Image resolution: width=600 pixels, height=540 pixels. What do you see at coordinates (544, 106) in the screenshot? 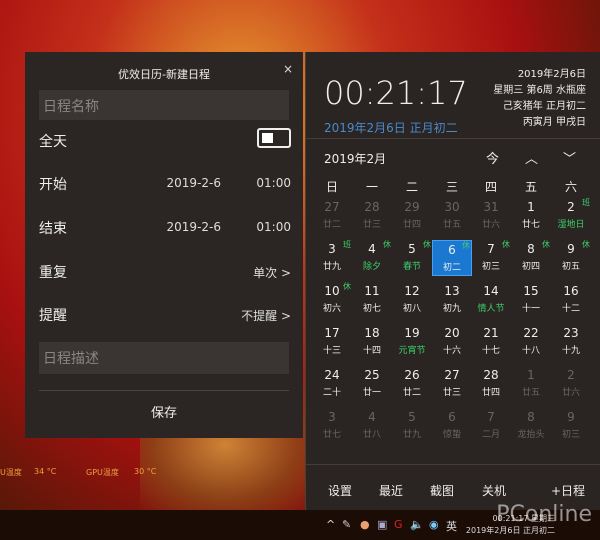
I see `info-lunar-year: 己亥猪年 正月初二` at bounding box center [544, 106].